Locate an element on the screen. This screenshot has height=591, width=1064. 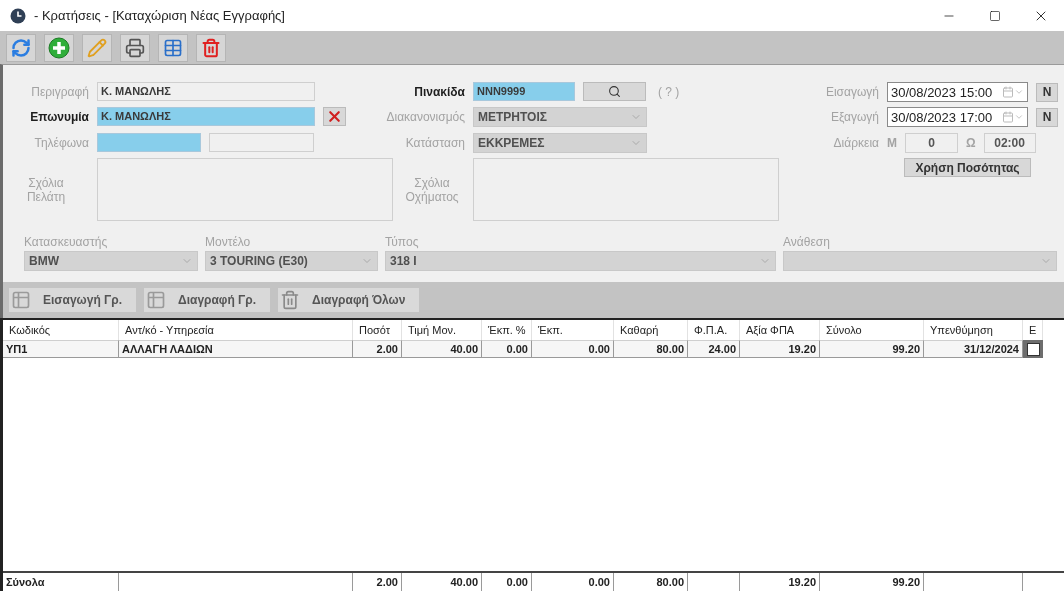
selector-label: Ανάθεση is located at coordinates (807, 242).